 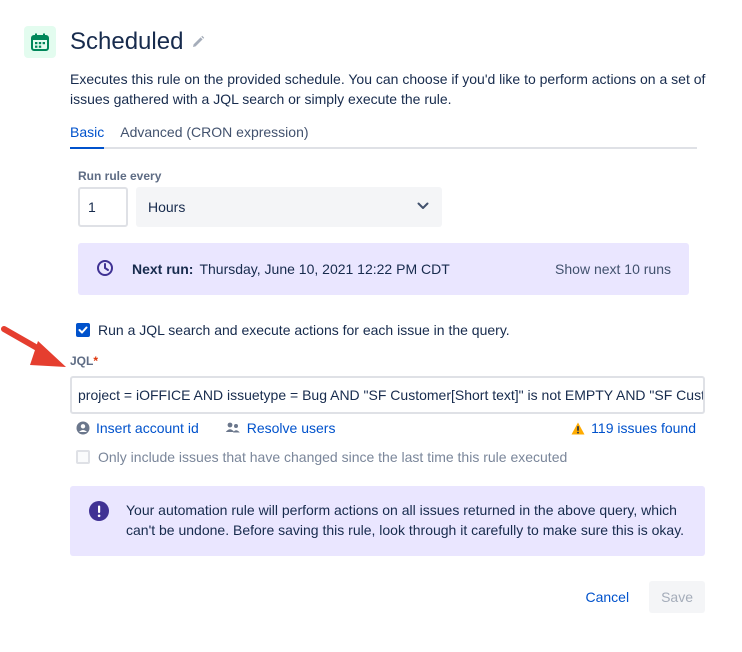 I want to click on cancel-button: Cancel, so click(x=607, y=597).